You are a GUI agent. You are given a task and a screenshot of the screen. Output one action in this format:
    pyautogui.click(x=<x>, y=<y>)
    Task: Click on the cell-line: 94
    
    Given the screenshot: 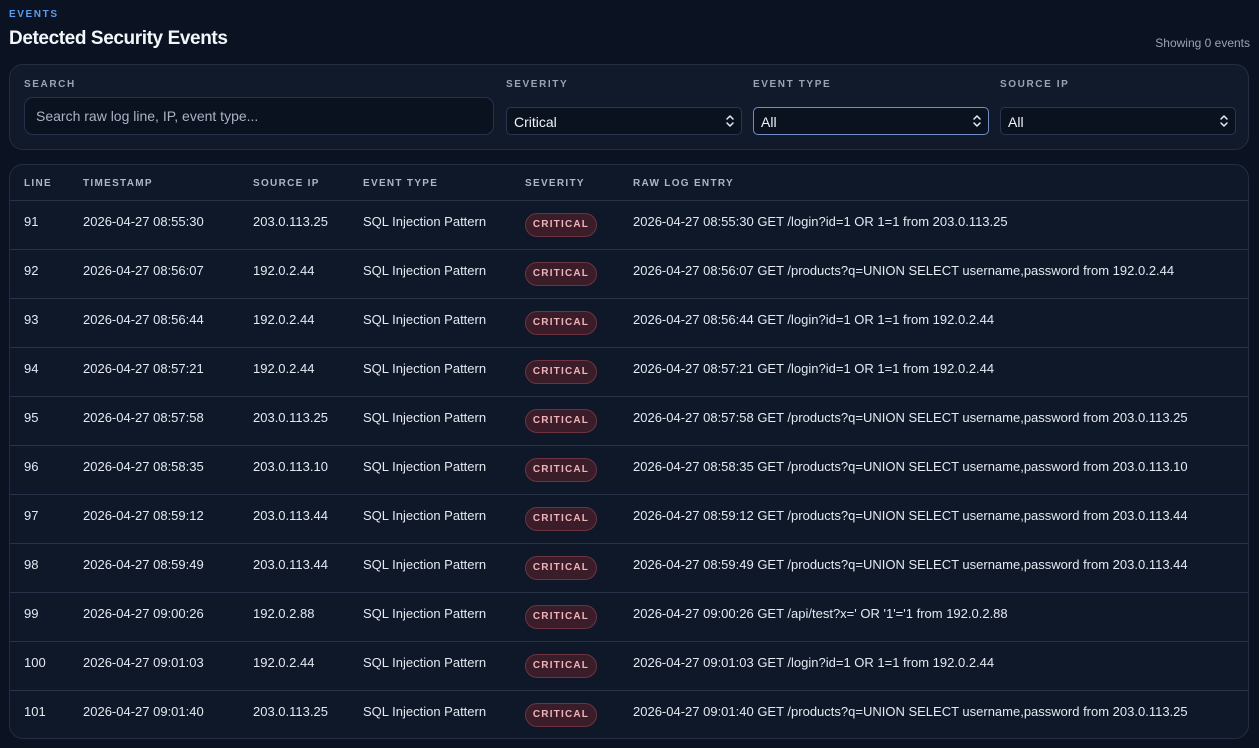 What is the action you would take?
    pyautogui.click(x=31, y=368)
    